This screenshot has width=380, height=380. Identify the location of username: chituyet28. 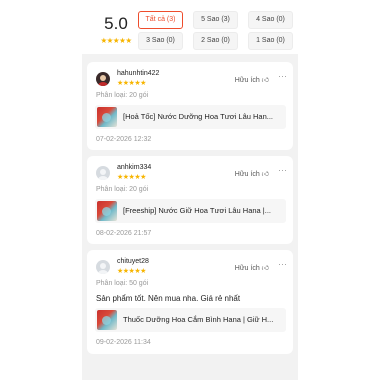
(133, 261).